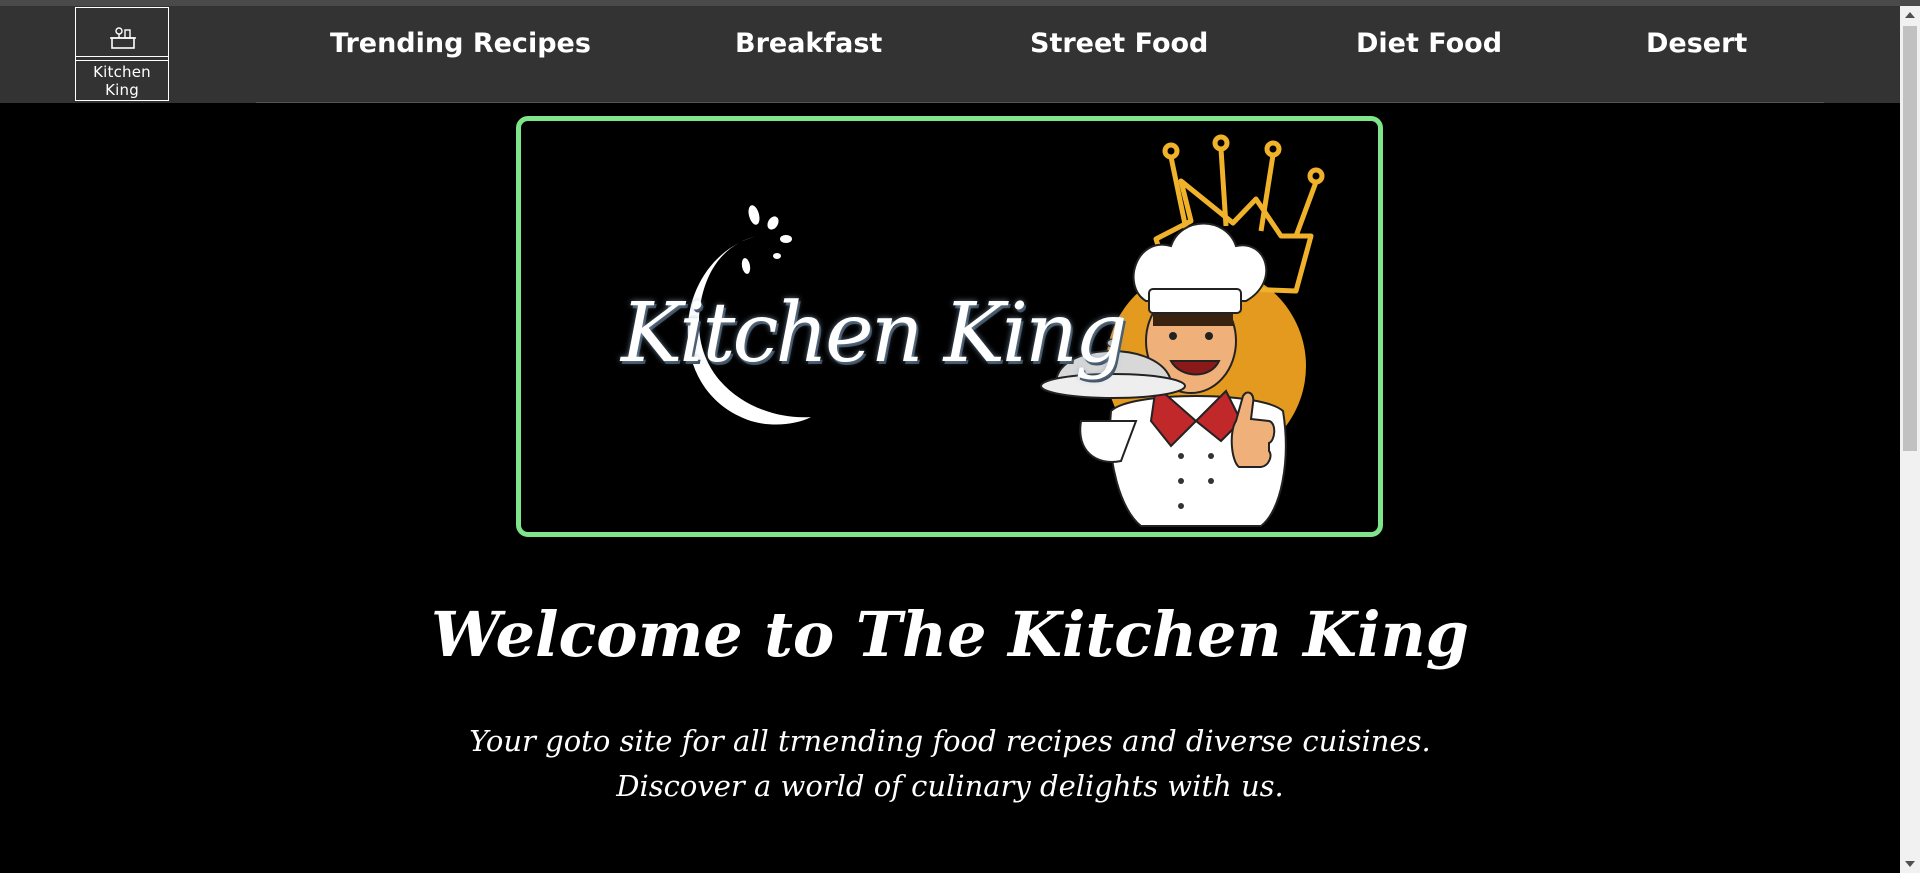 The height and width of the screenshot is (873, 1920). What do you see at coordinates (123, 38) in the screenshot?
I see `kitchen-pot-icon` at bounding box center [123, 38].